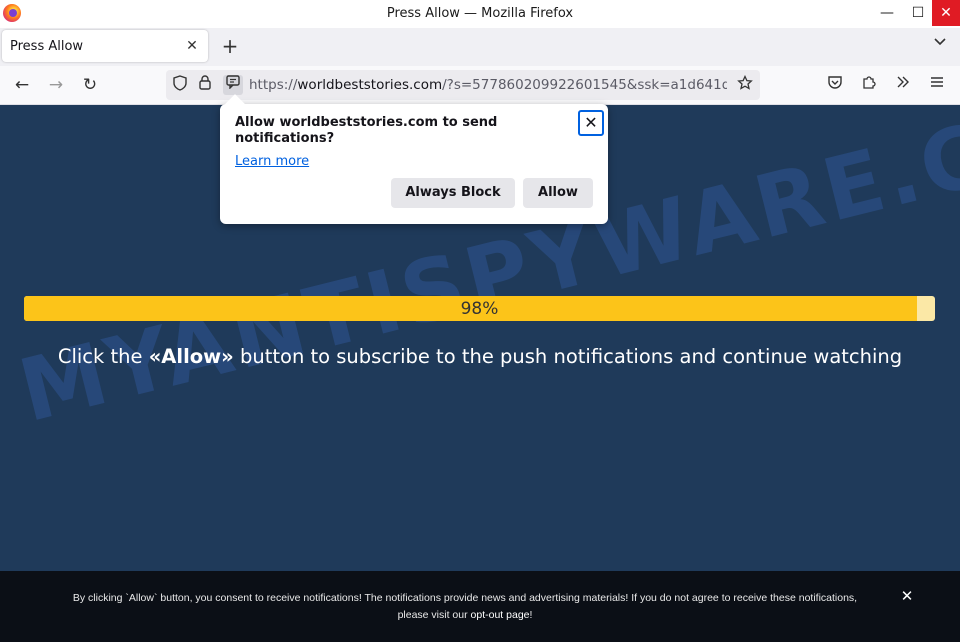  What do you see at coordinates (500, 615) in the screenshot?
I see `opt-out-link: opt-out page` at bounding box center [500, 615].